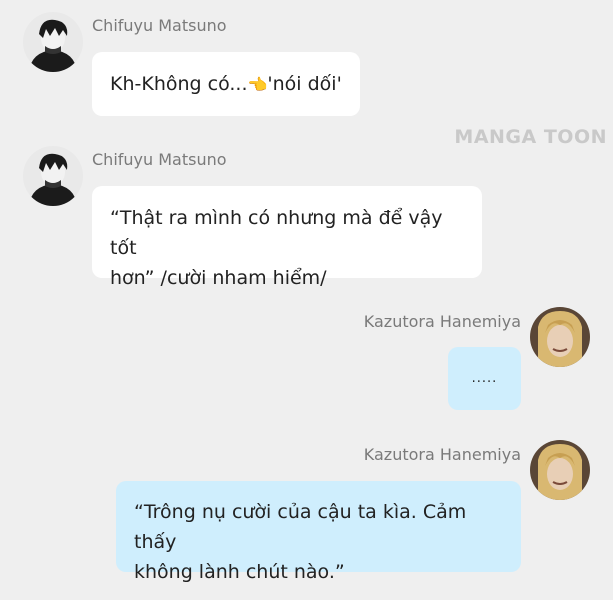 This screenshot has height=600, width=613. What do you see at coordinates (300, 527) in the screenshot?
I see `message-text-line: “Trông nụ cười của cậu ta kìa. Cảm thấy` at bounding box center [300, 527].